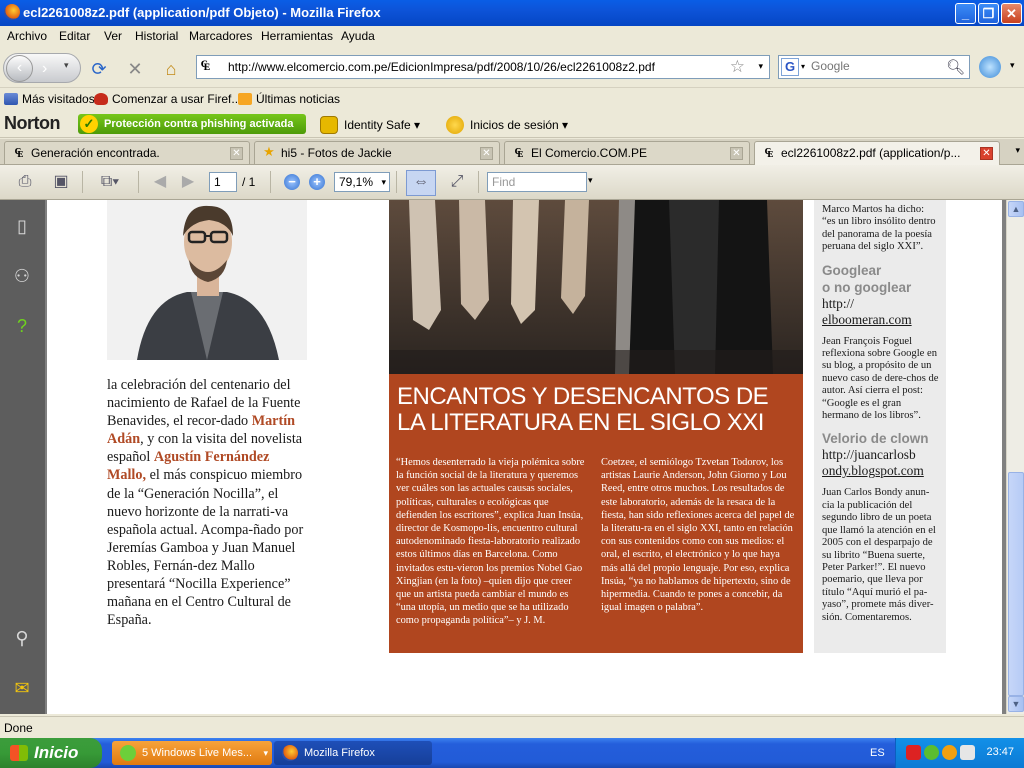  I want to click on scroll-down-icon: ▼, so click(1016, 704).